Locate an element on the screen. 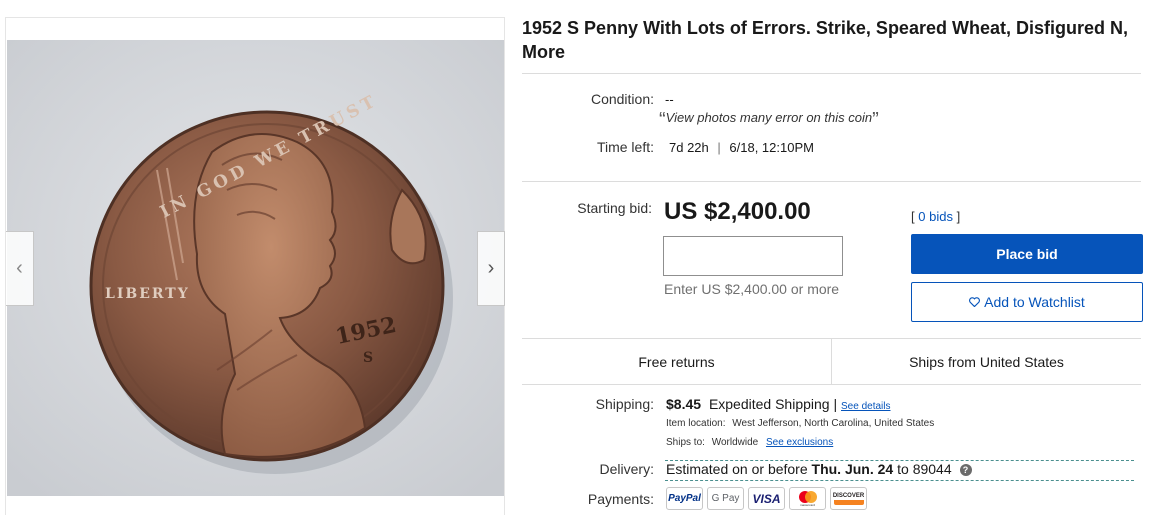  starting-bid-price: US $2,400.00 is located at coordinates (737, 211).